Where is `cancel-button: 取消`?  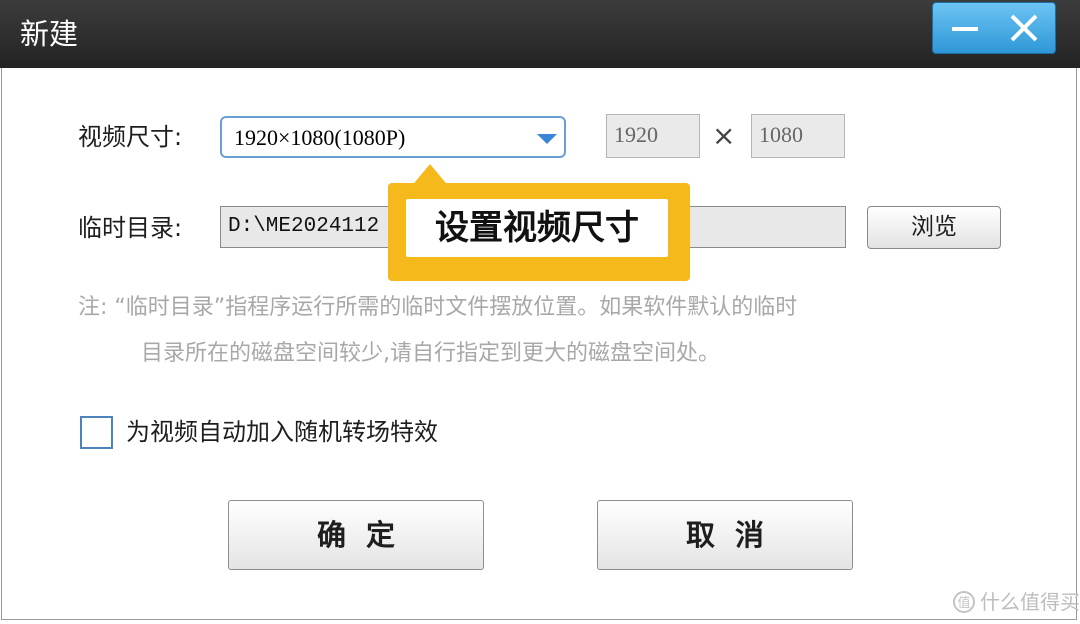 cancel-button: 取消 is located at coordinates (725, 535).